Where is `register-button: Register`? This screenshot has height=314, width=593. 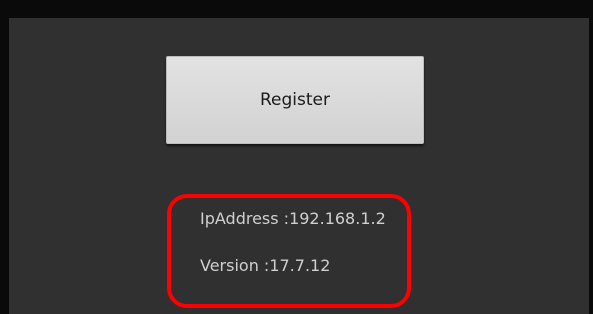
register-button: Register is located at coordinates (295, 100).